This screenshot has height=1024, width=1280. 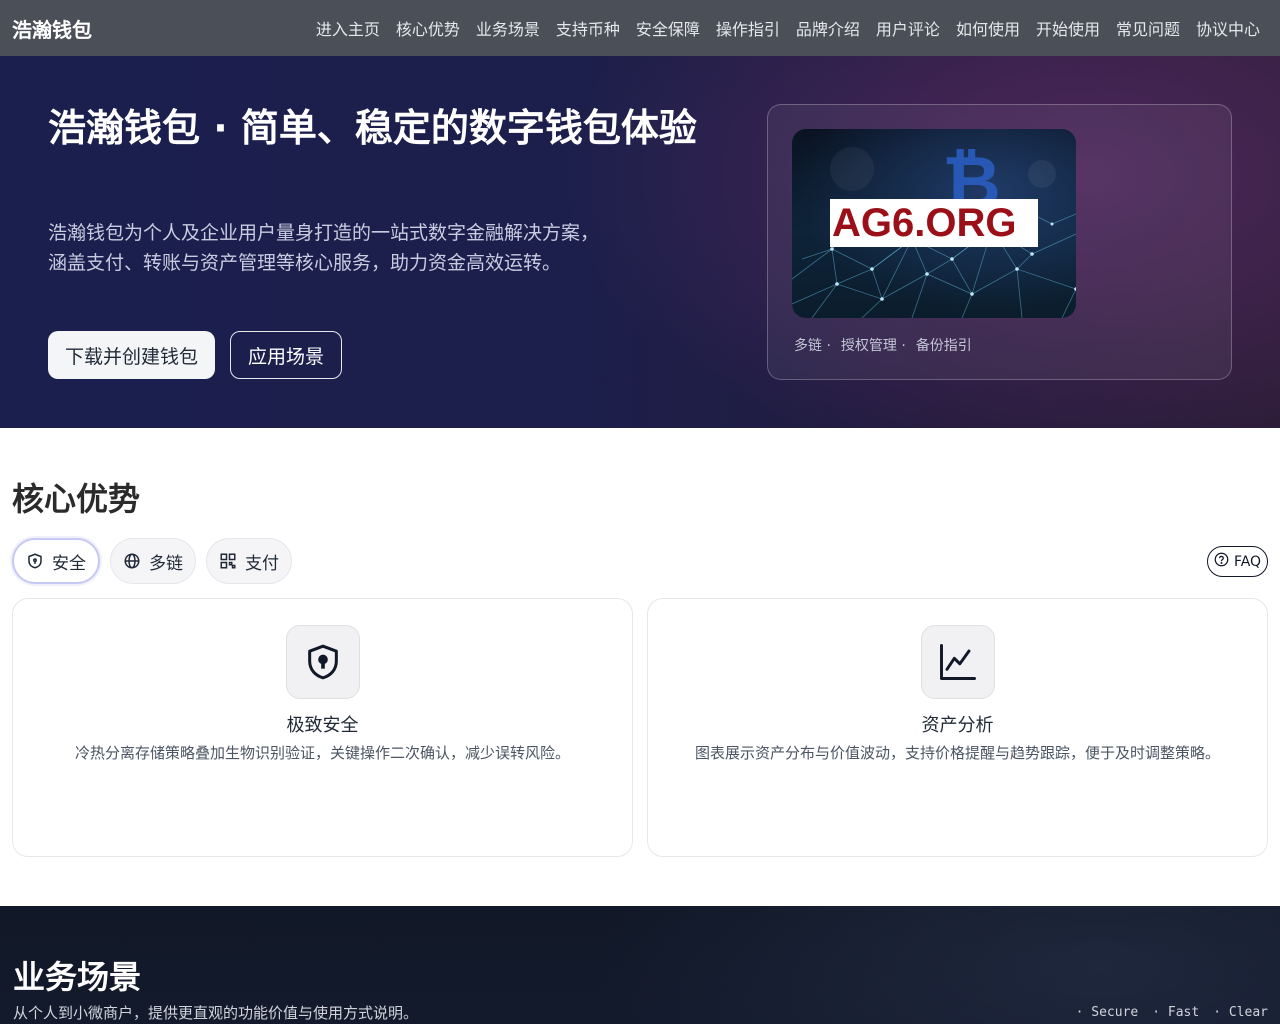 I want to click on tag-multichain: 多链 ·, so click(x=812, y=346).